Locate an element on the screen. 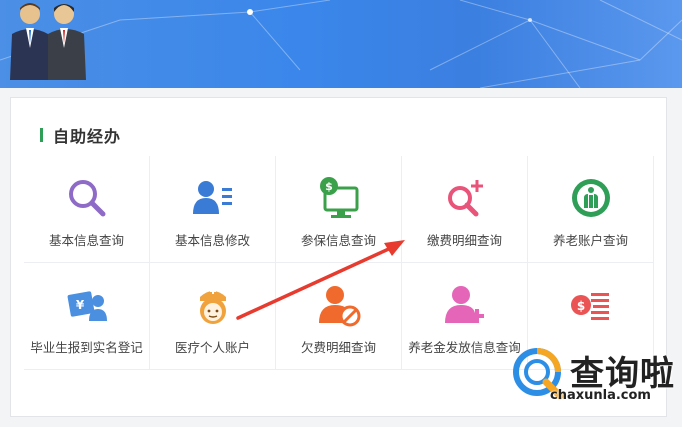 The height and width of the screenshot is (427, 682). service-label: 养老账户查询 is located at coordinates (590, 240).